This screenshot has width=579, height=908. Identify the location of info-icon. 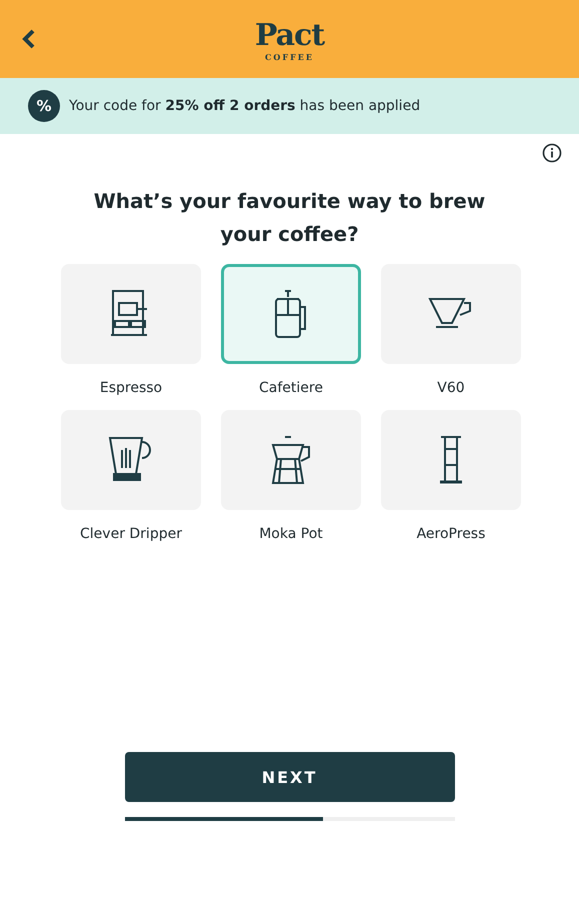
(552, 153).